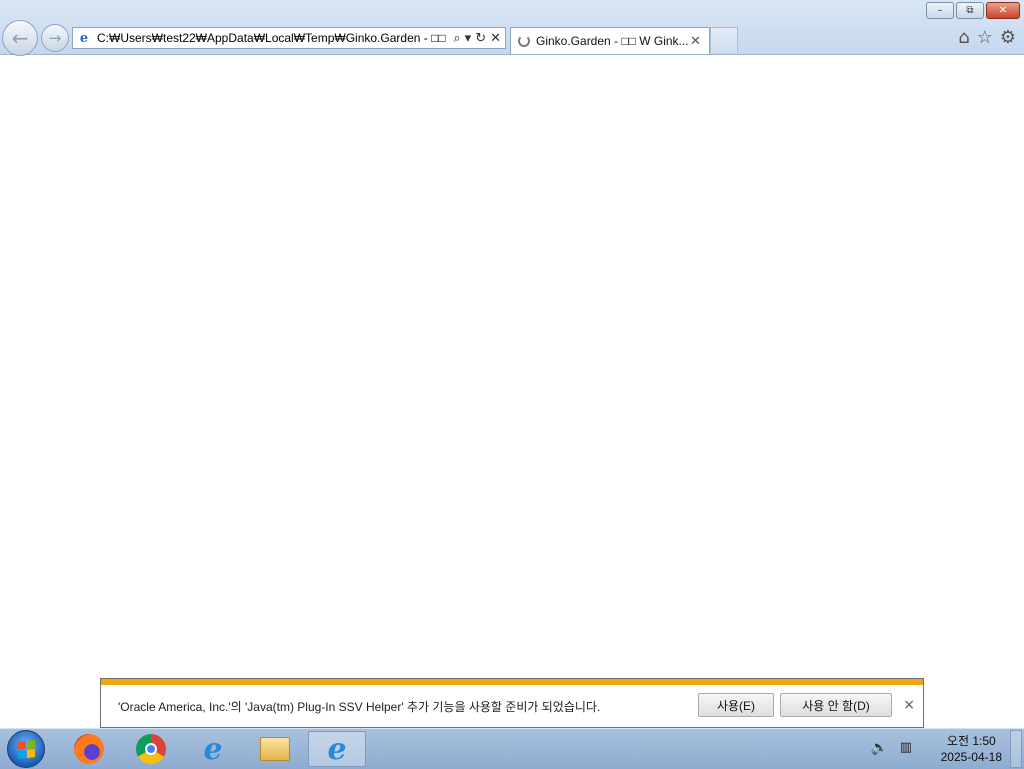 Image resolution: width=1024 pixels, height=769 pixels. I want to click on clock: 오전 1:50 2025-04-18, so click(971, 749).